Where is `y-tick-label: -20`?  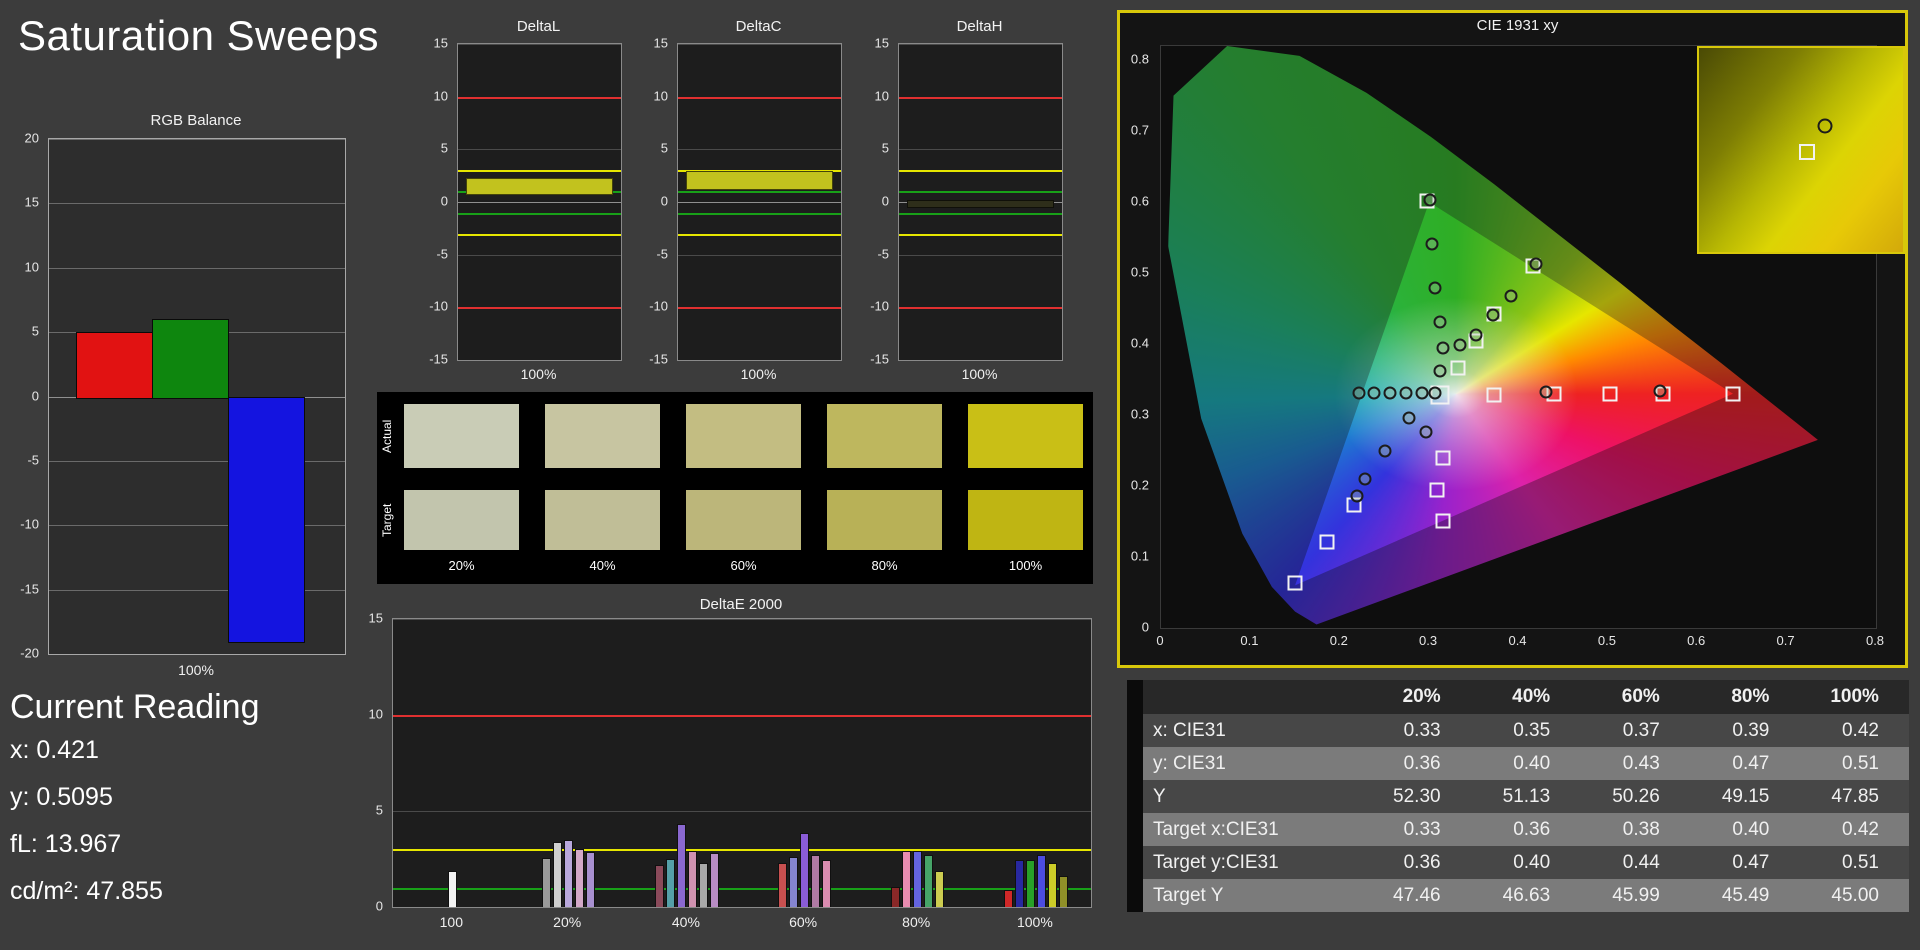 y-tick-label: -20 is located at coordinates (29, 653).